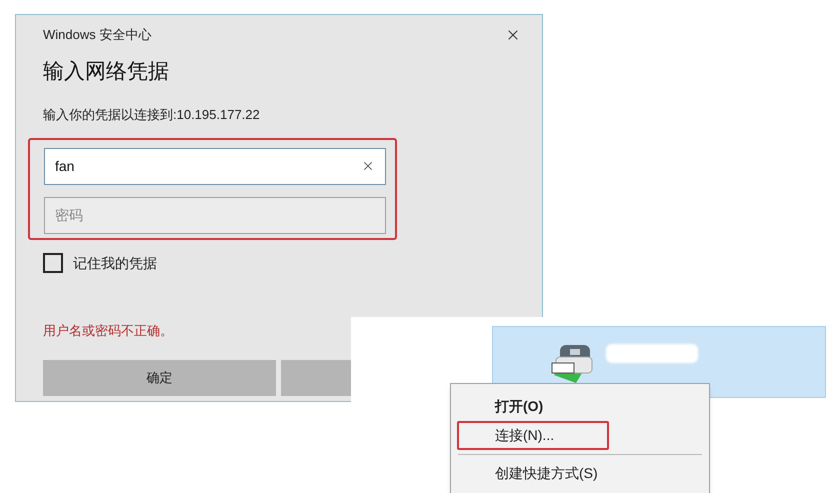  I want to click on password-field: 密码, so click(215, 215).